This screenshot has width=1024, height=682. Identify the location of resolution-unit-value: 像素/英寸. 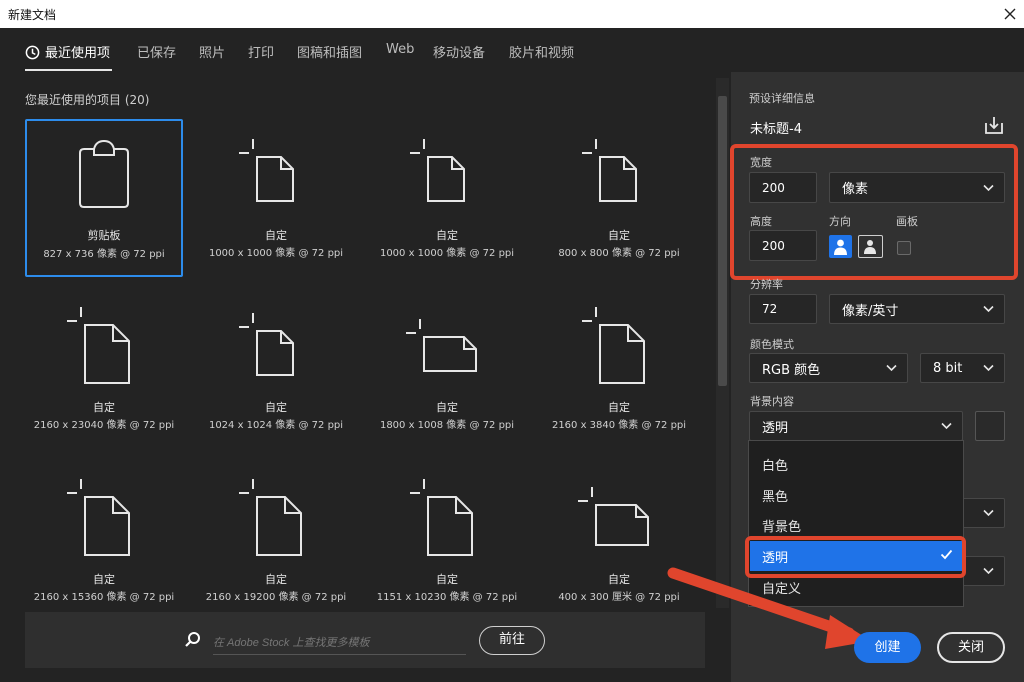
(870, 311).